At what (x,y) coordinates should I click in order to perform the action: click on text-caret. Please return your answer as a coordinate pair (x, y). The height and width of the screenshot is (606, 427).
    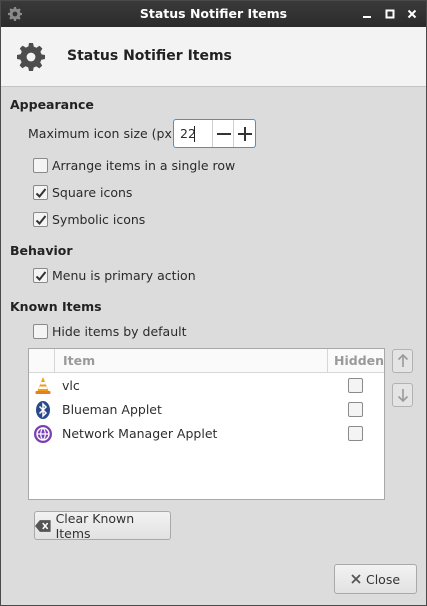
    Looking at the image, I should click on (194, 134).